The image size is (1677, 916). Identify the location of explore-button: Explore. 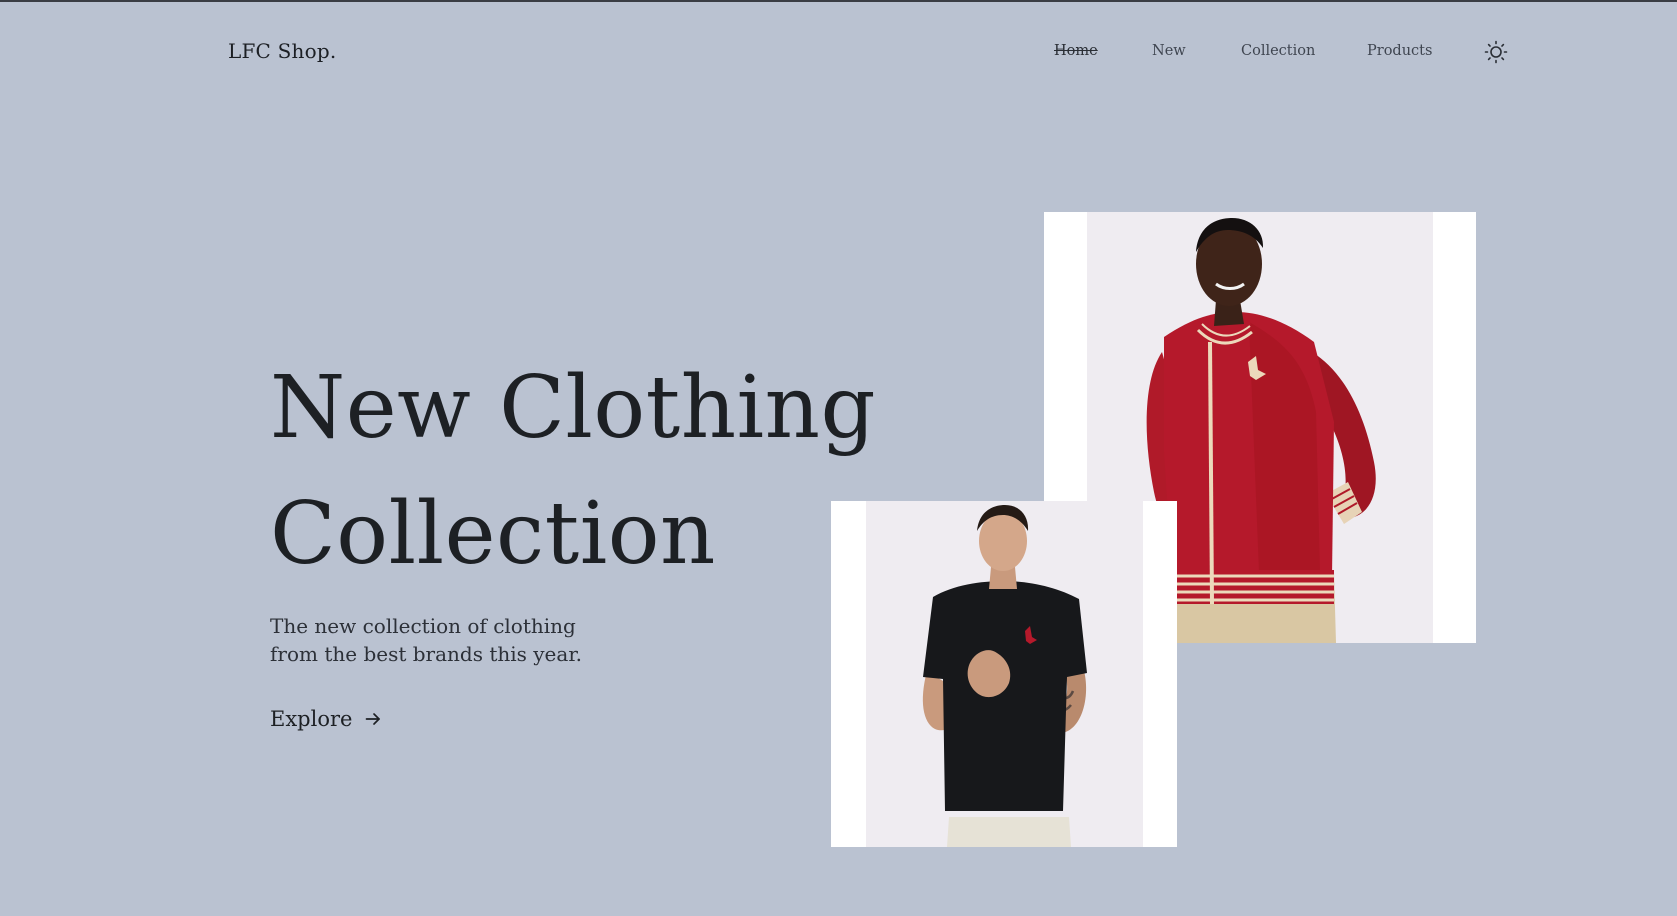
(326, 719).